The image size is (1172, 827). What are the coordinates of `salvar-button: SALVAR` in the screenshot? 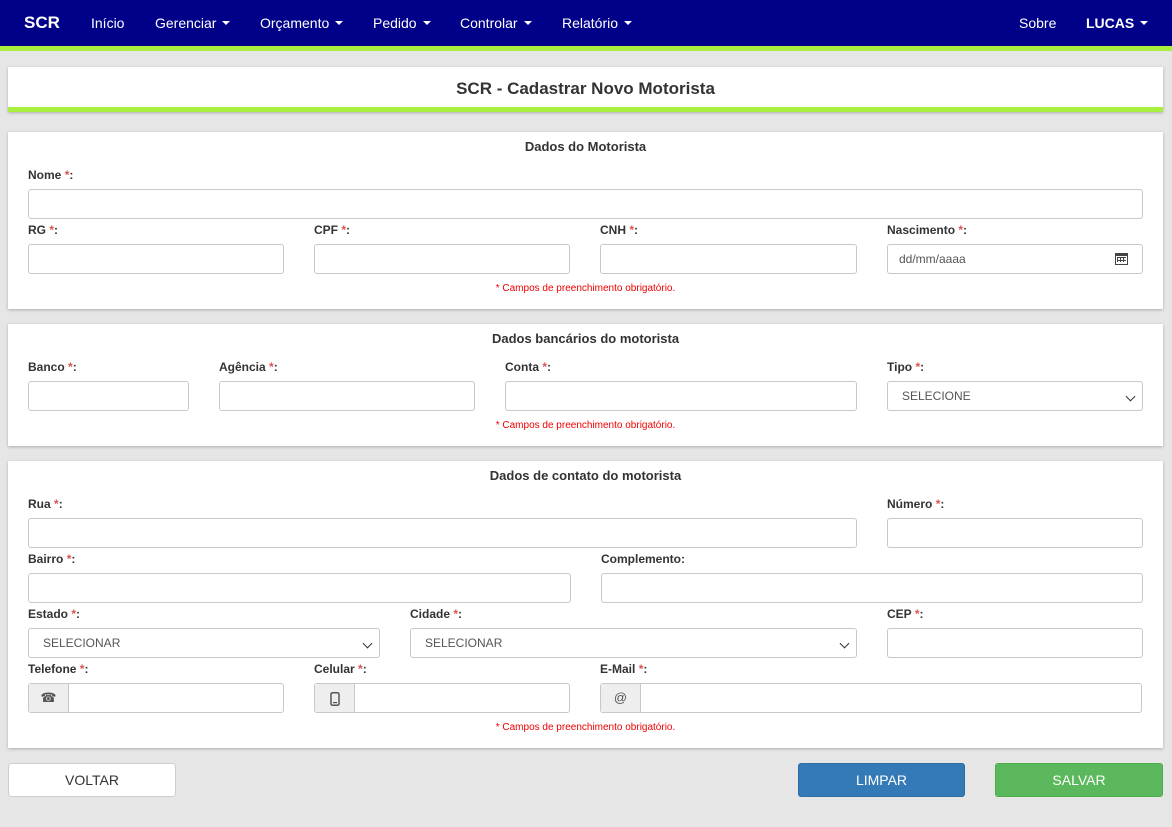 It's located at (1079, 780).